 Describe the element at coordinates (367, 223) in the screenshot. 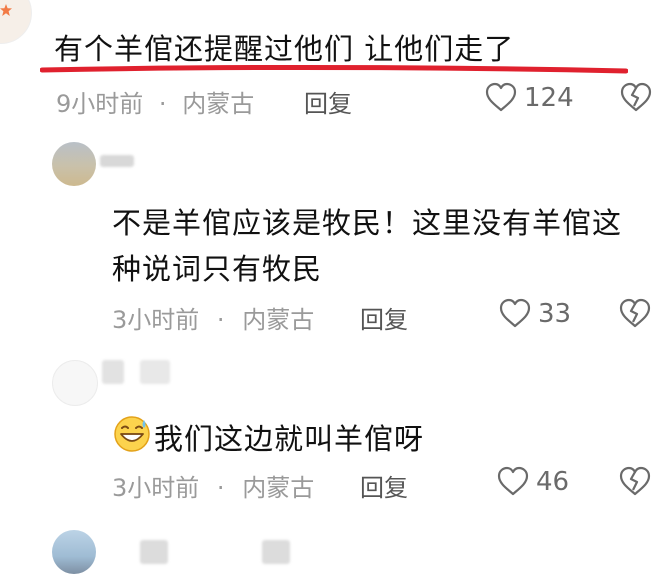

I see `comment-text-line-1: 不是羊倌应该是牧民！这里没有羊倌这` at that location.